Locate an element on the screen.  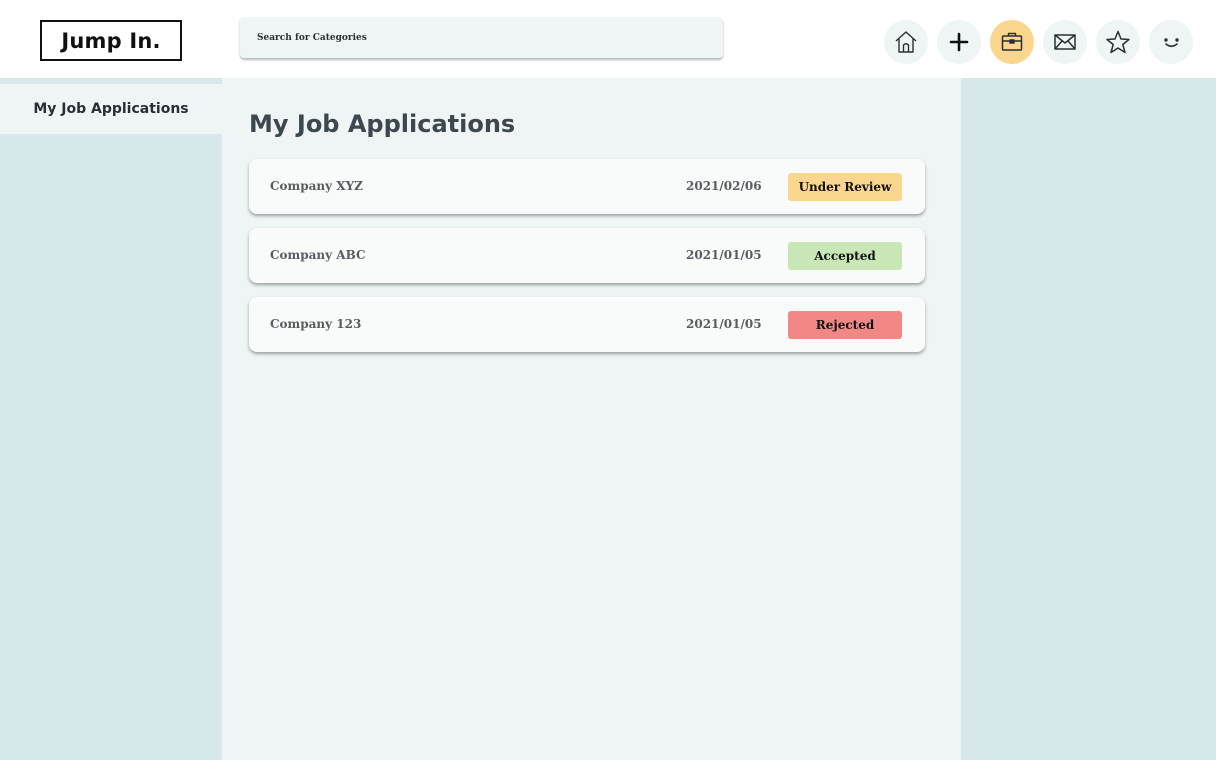
status-badge: Rejected is located at coordinates (845, 325).